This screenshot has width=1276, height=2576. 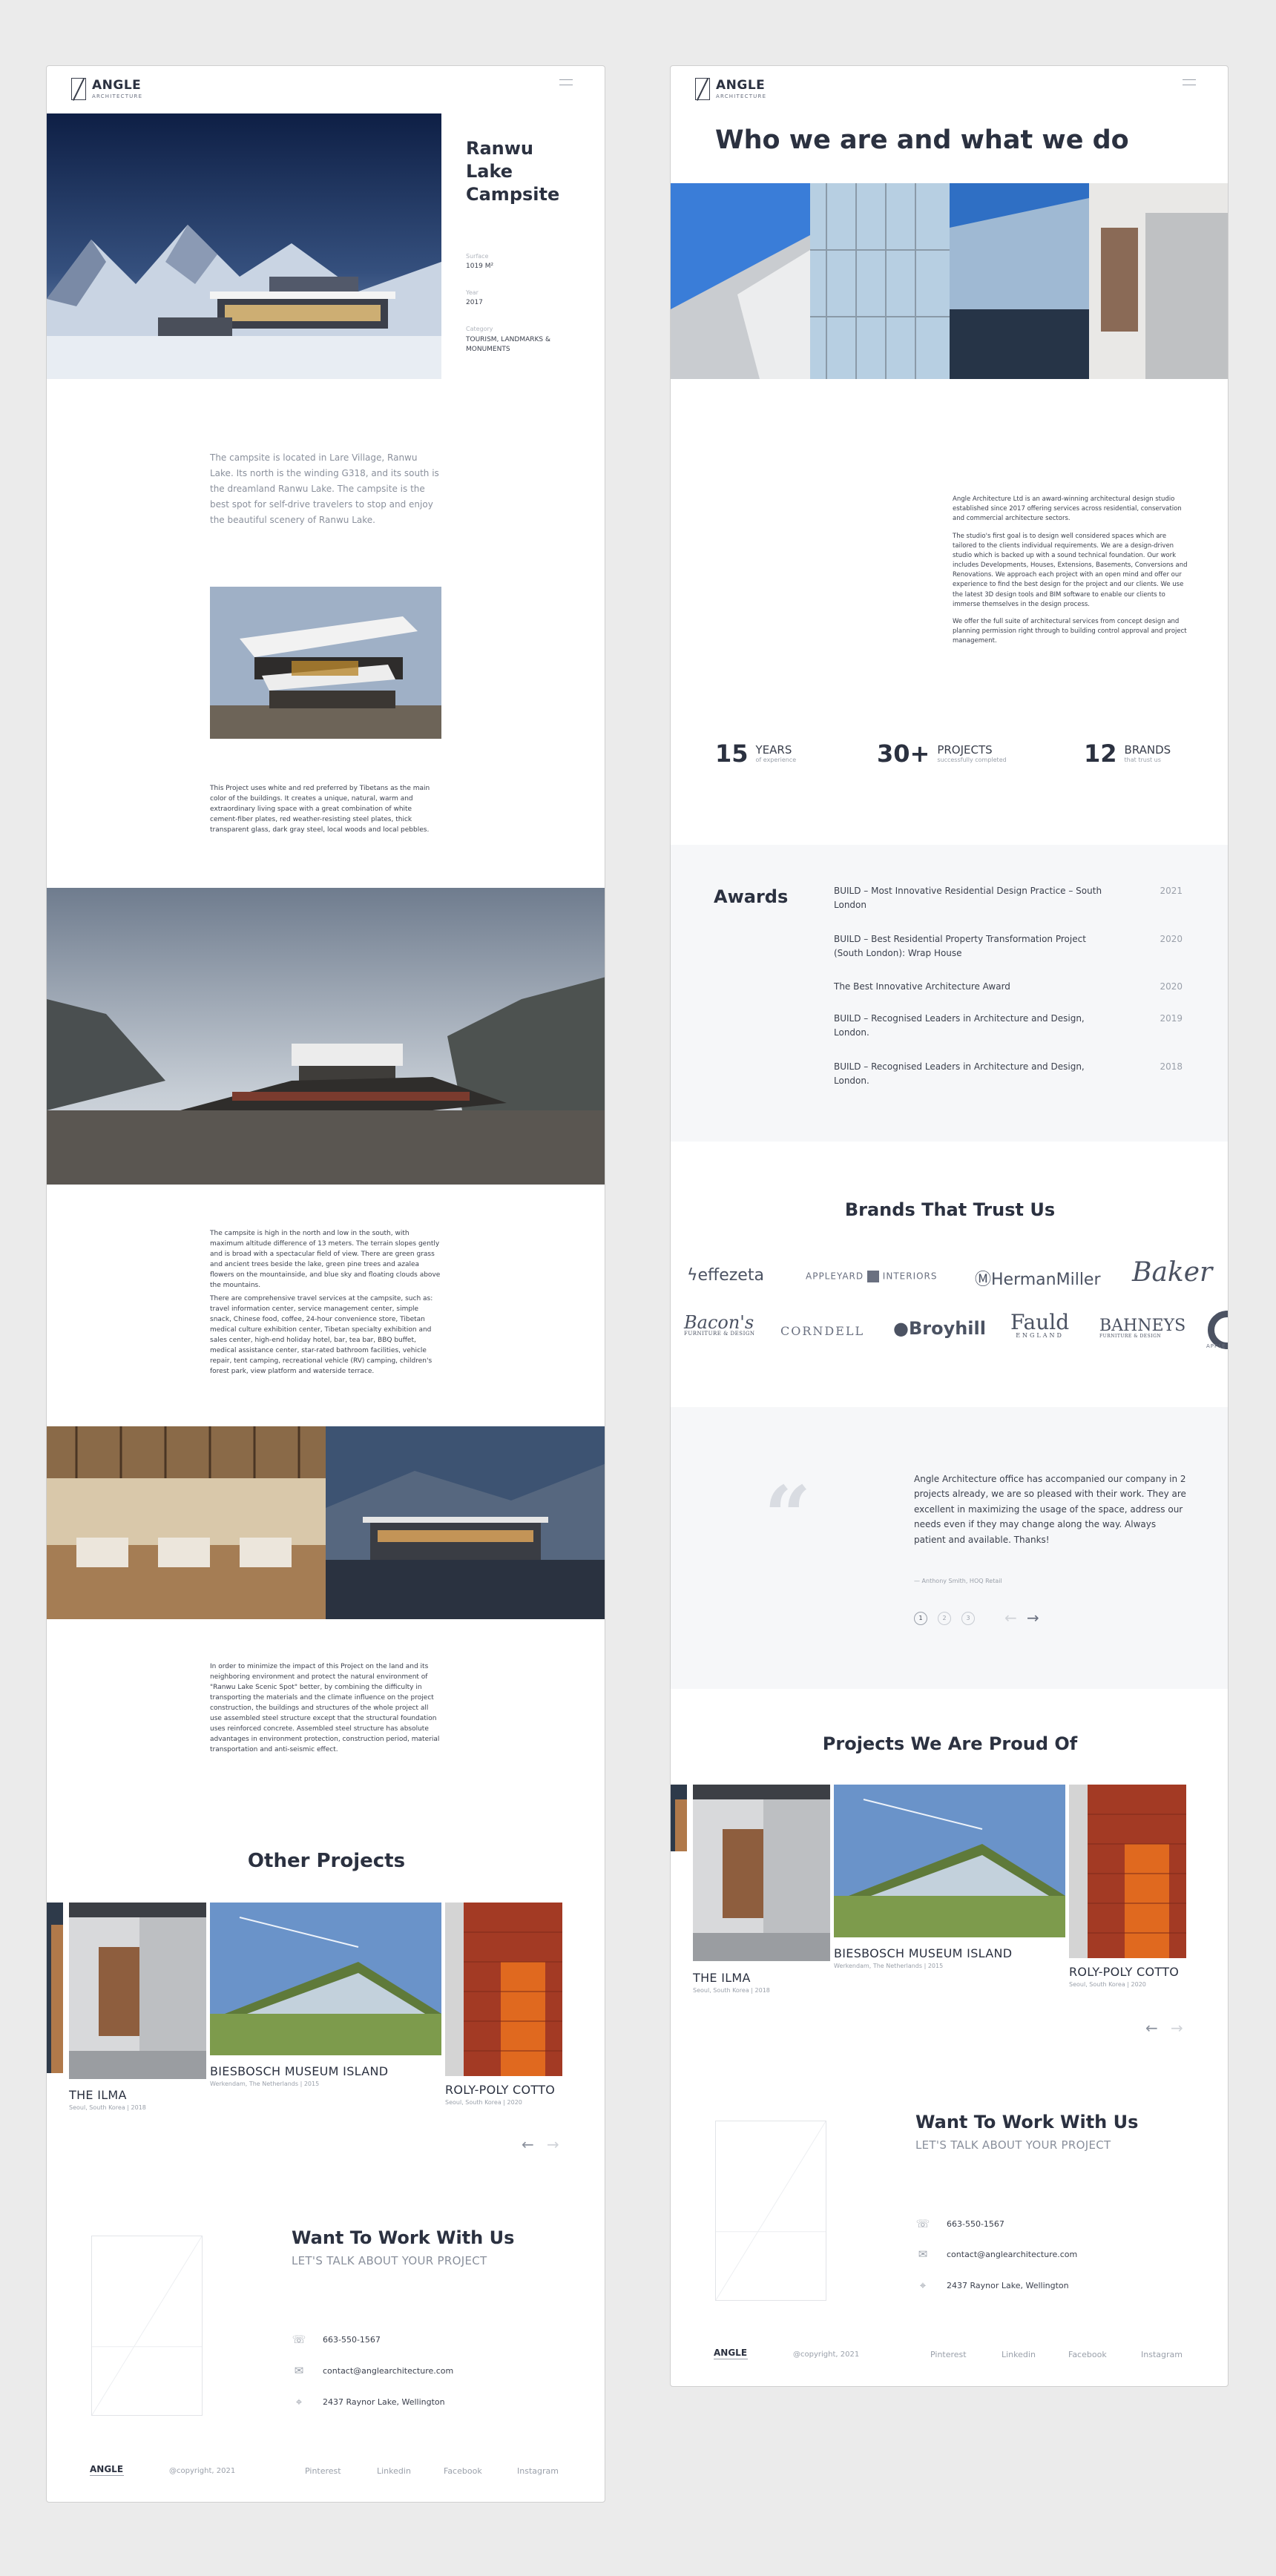 I want to click on stat-number: 30+, so click(x=903, y=753).